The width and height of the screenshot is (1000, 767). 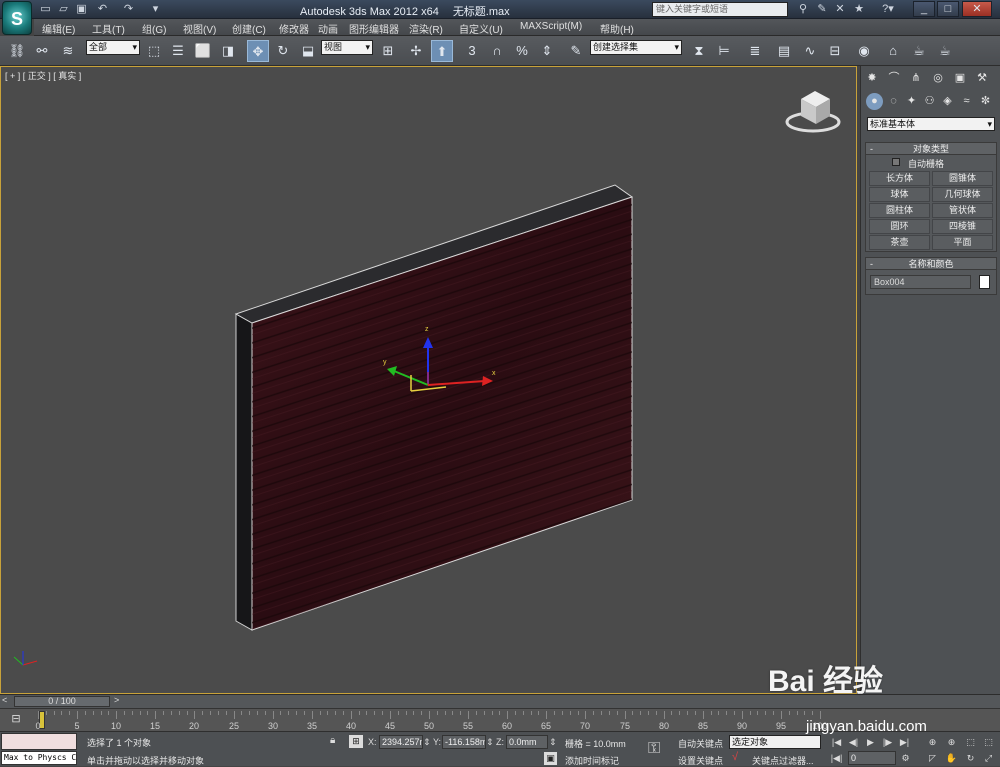 What do you see at coordinates (970, 758) in the screenshot?
I see `orbit-icon: ↻` at bounding box center [970, 758].